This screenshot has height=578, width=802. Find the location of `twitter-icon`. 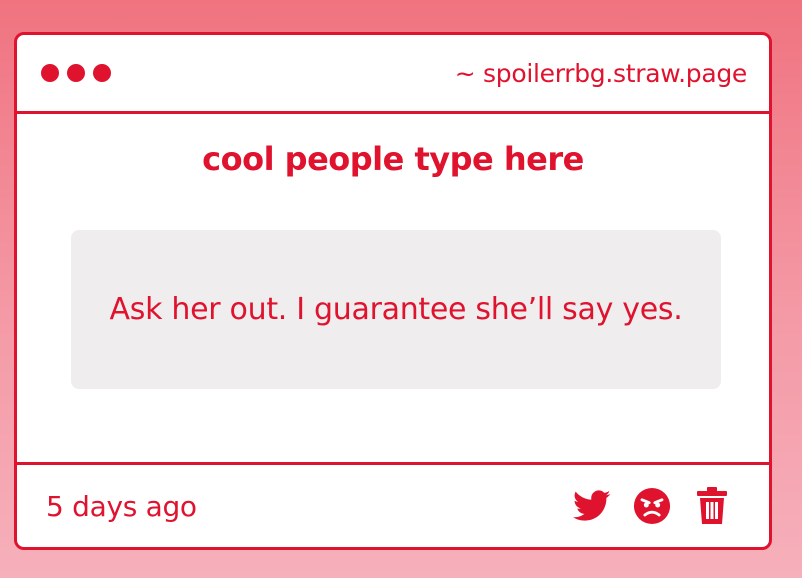

twitter-icon is located at coordinates (592, 505).